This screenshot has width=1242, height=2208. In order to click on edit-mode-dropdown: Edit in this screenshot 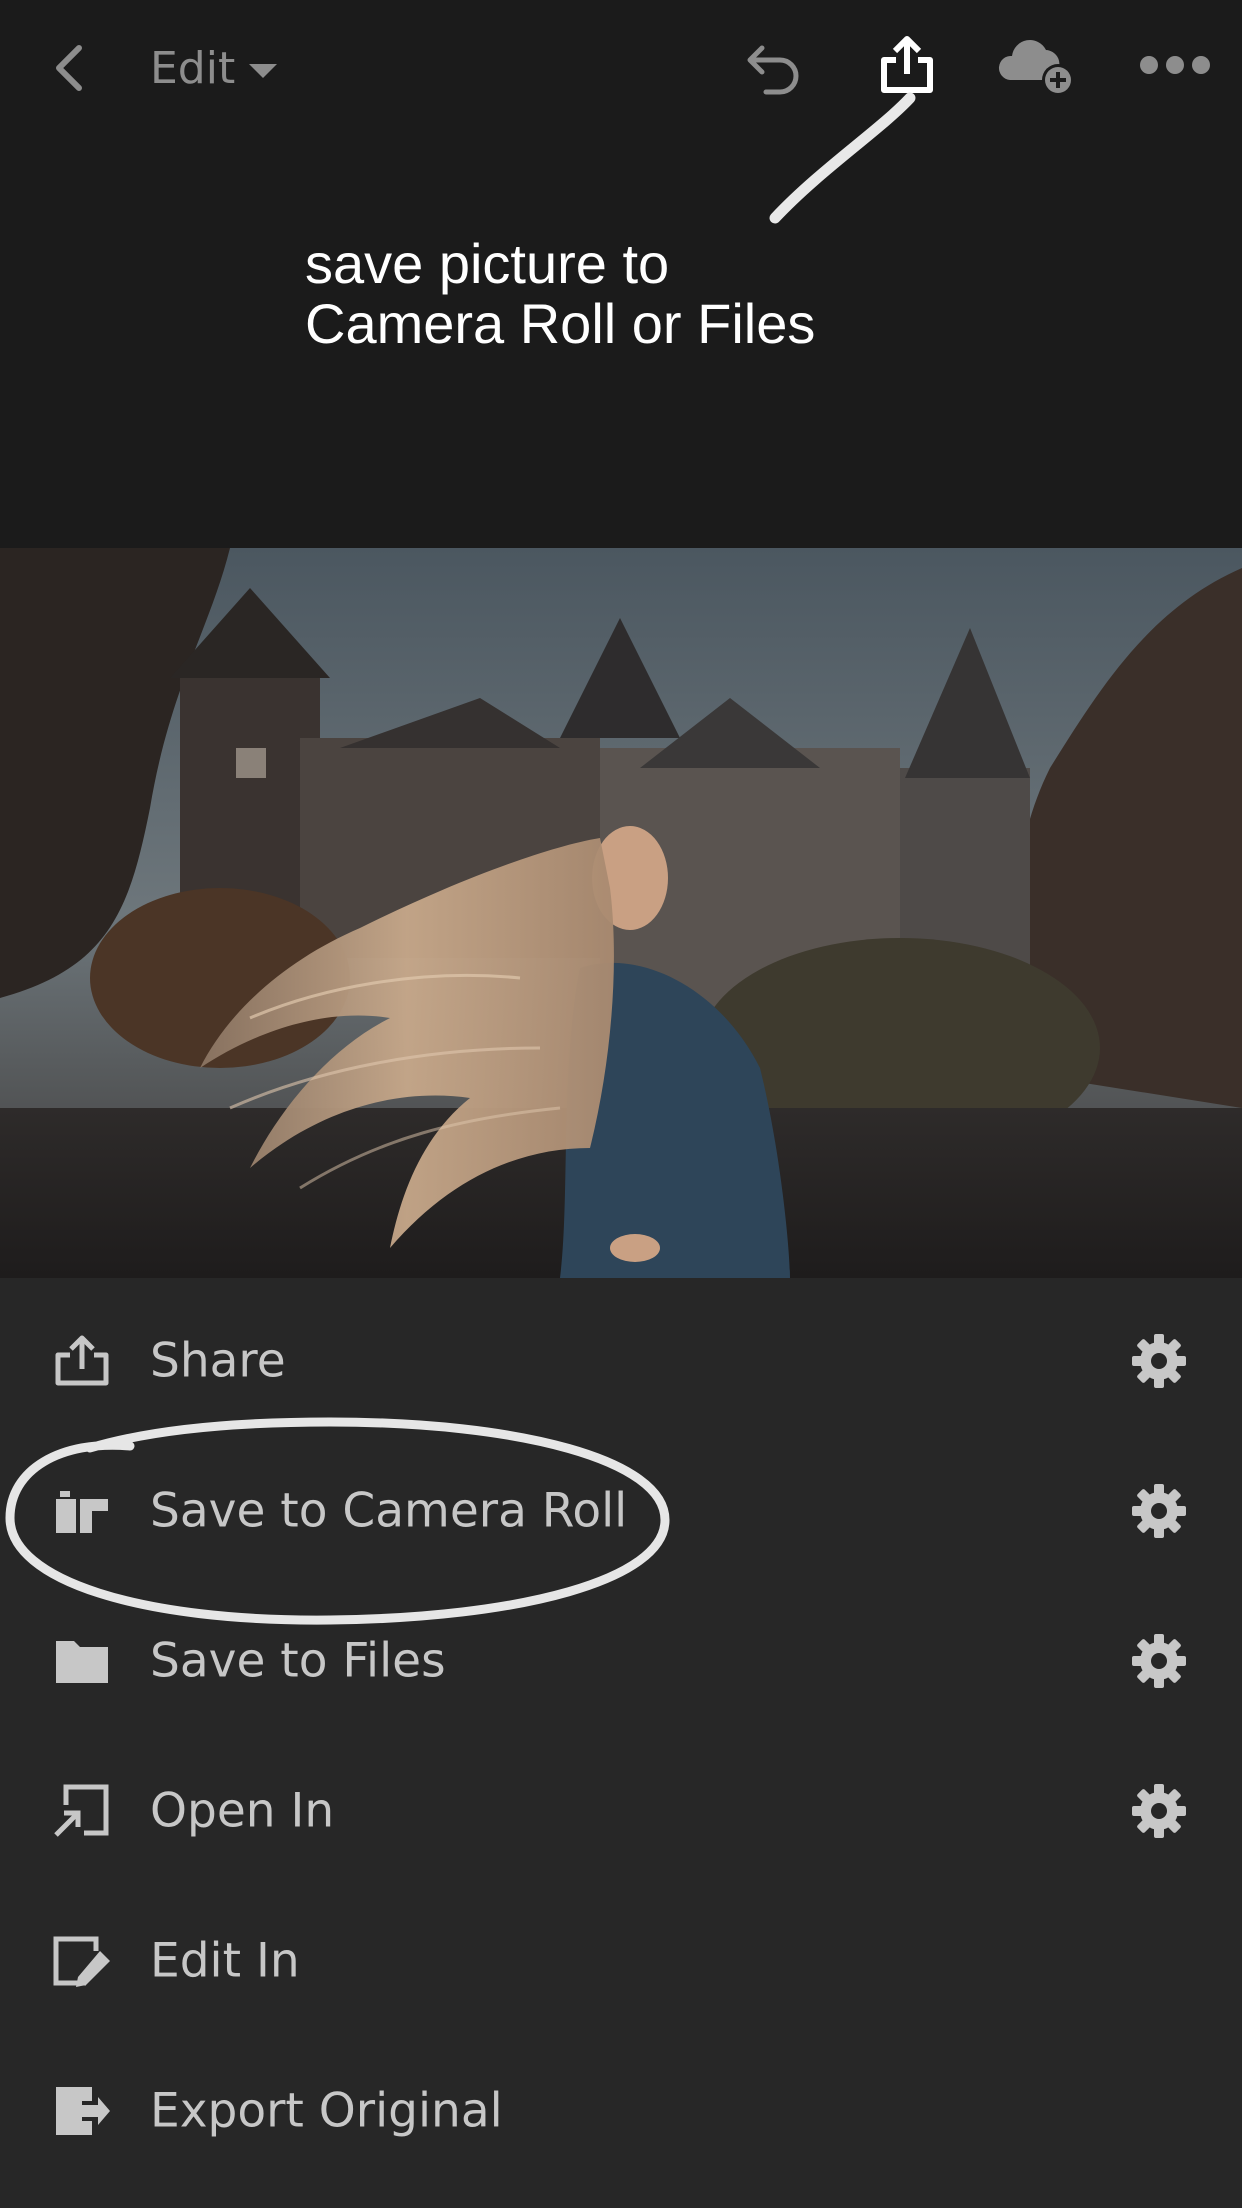, I will do `click(214, 68)`.